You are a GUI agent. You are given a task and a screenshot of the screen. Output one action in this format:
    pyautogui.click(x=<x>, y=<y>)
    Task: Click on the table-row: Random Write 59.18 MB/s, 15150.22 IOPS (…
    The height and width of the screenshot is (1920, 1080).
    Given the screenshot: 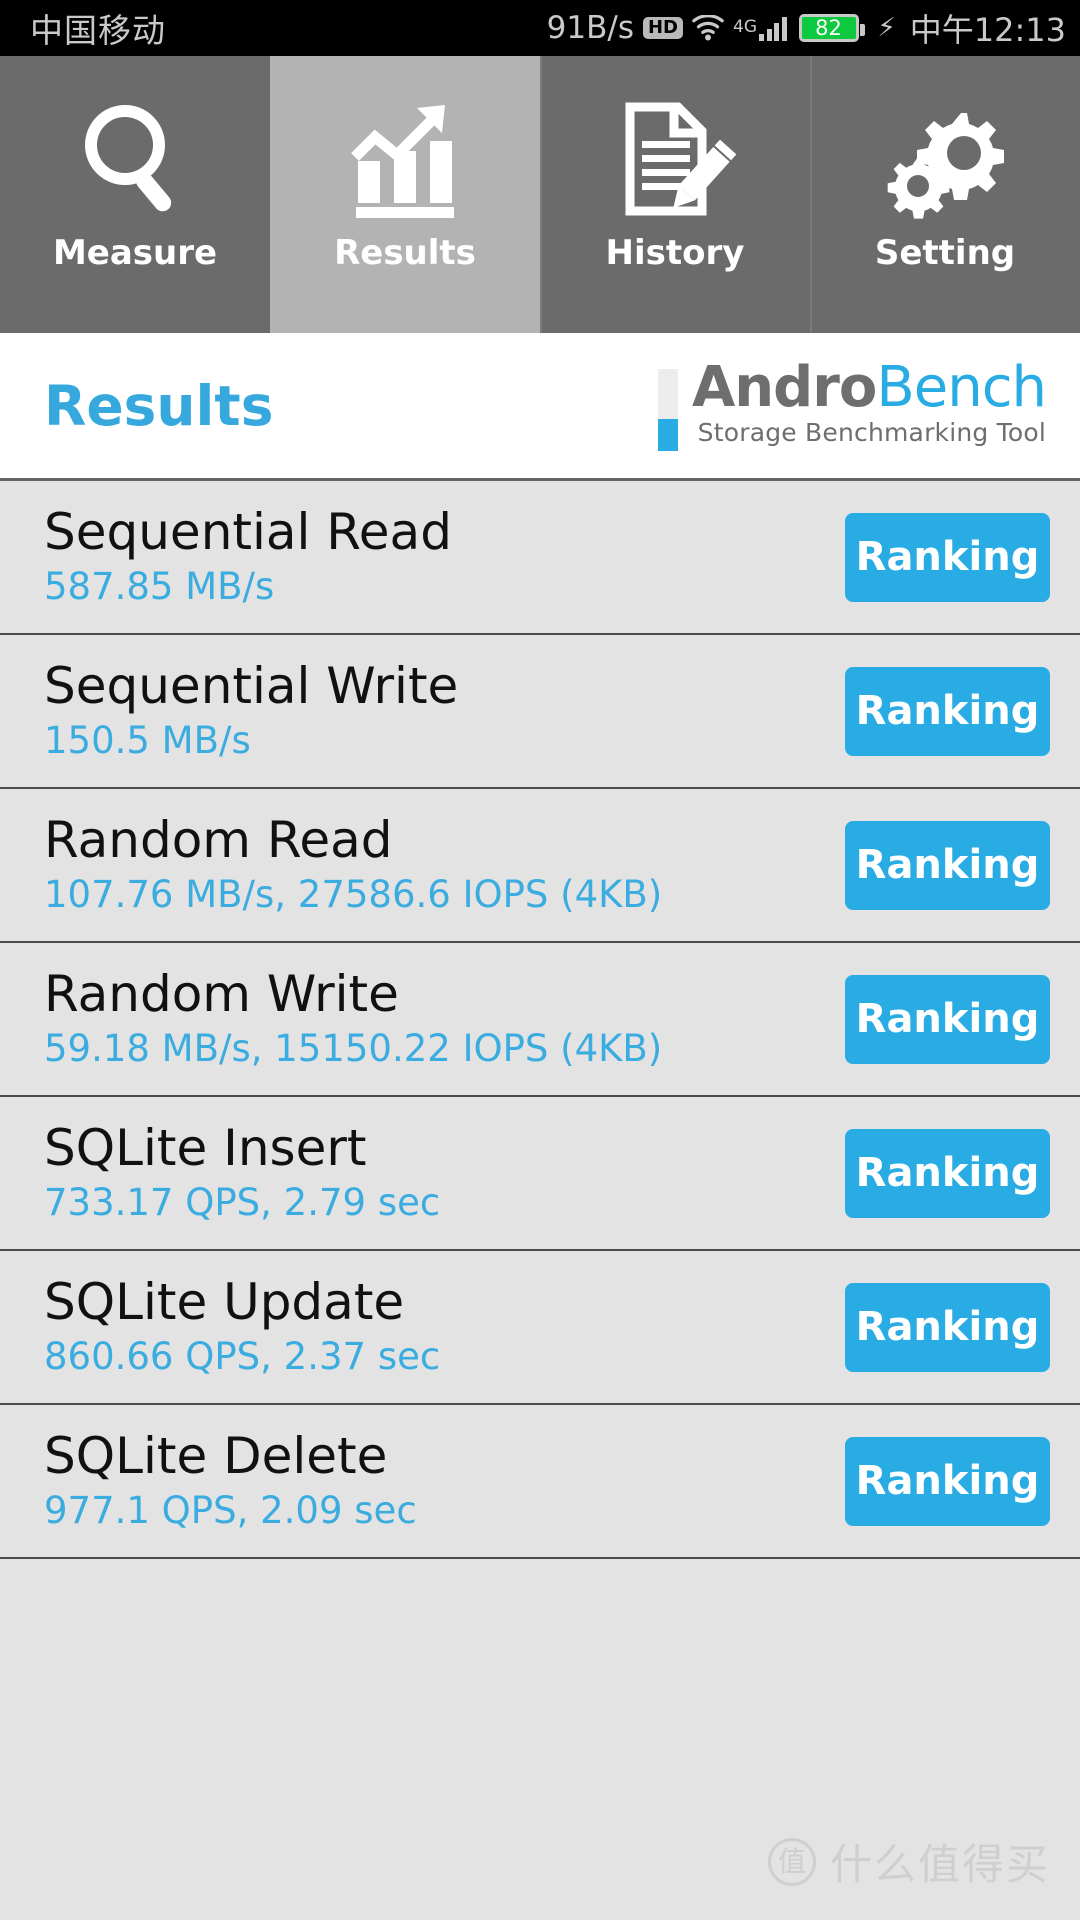 What is the action you would take?
    pyautogui.click(x=540, y=1020)
    